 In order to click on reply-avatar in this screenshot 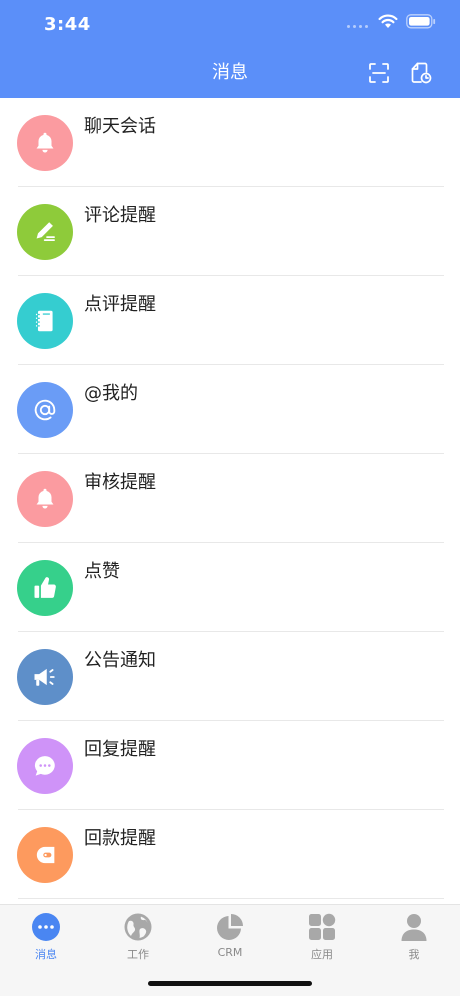, I will do `click(45, 766)`.